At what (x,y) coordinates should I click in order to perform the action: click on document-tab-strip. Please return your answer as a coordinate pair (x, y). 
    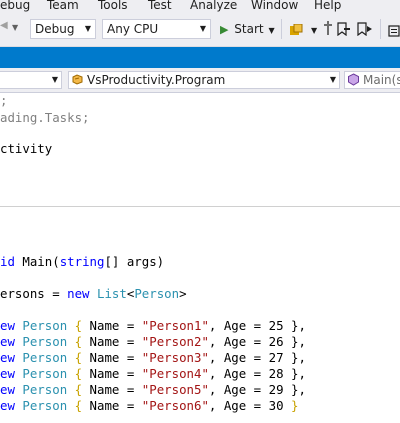
    Looking at the image, I should click on (200, 57).